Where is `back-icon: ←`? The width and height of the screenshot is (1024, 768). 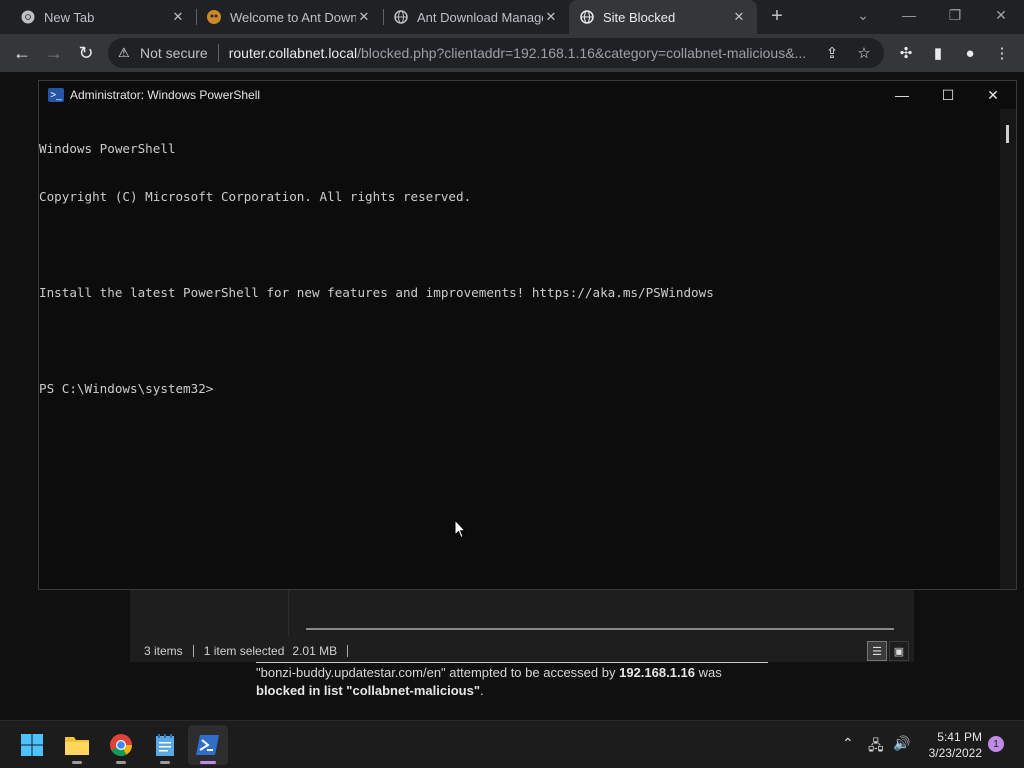
back-icon: ← is located at coordinates (22, 53).